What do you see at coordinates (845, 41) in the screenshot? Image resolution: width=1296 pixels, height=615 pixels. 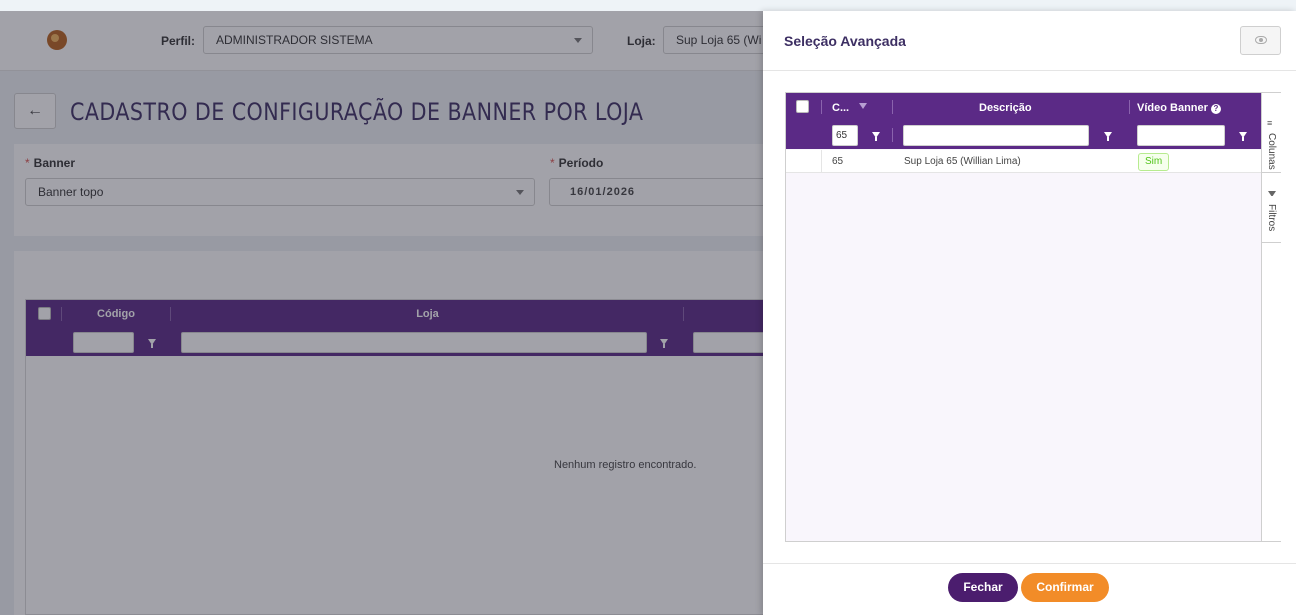 I see `drawer-title: Seleção Avançada` at bounding box center [845, 41].